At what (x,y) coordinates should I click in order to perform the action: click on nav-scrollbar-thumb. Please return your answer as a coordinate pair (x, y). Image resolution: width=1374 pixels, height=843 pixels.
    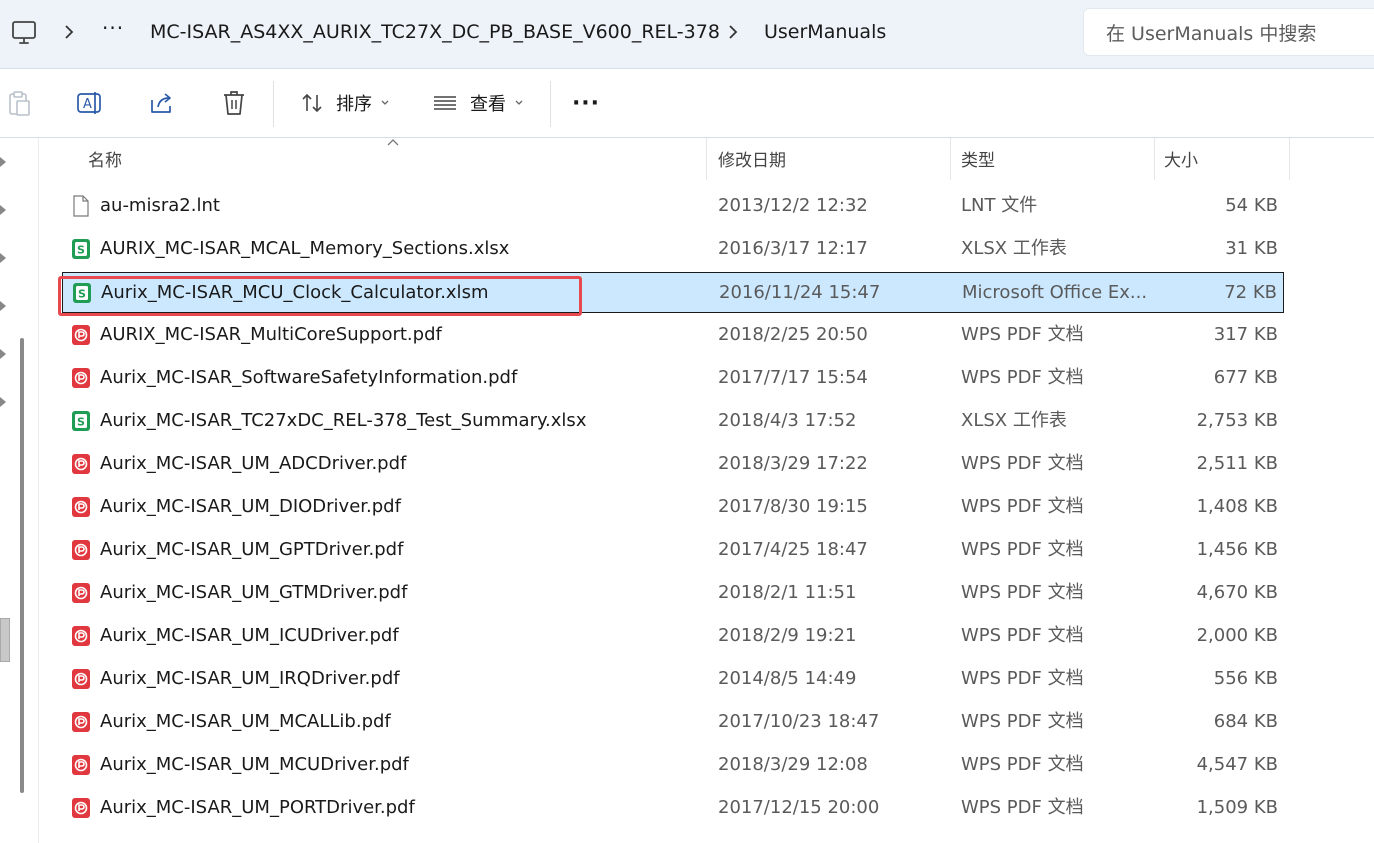
    Looking at the image, I should click on (22, 565).